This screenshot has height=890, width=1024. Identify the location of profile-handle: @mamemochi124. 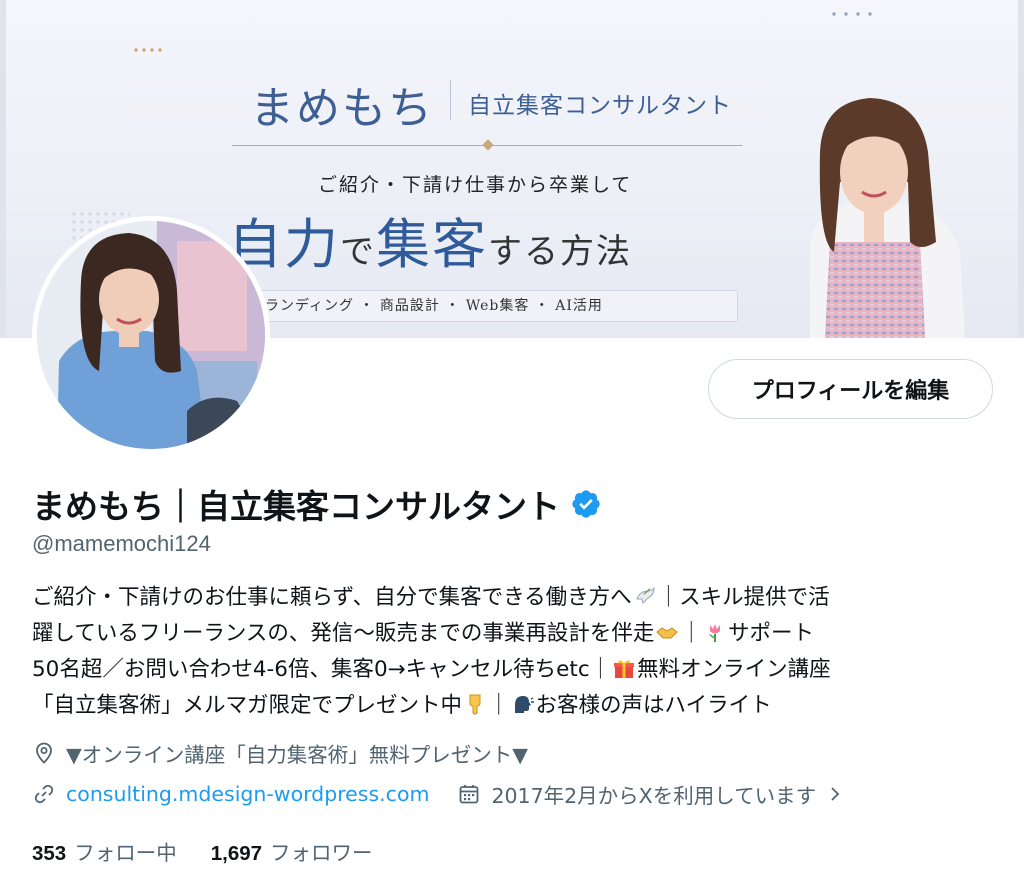
(121, 543).